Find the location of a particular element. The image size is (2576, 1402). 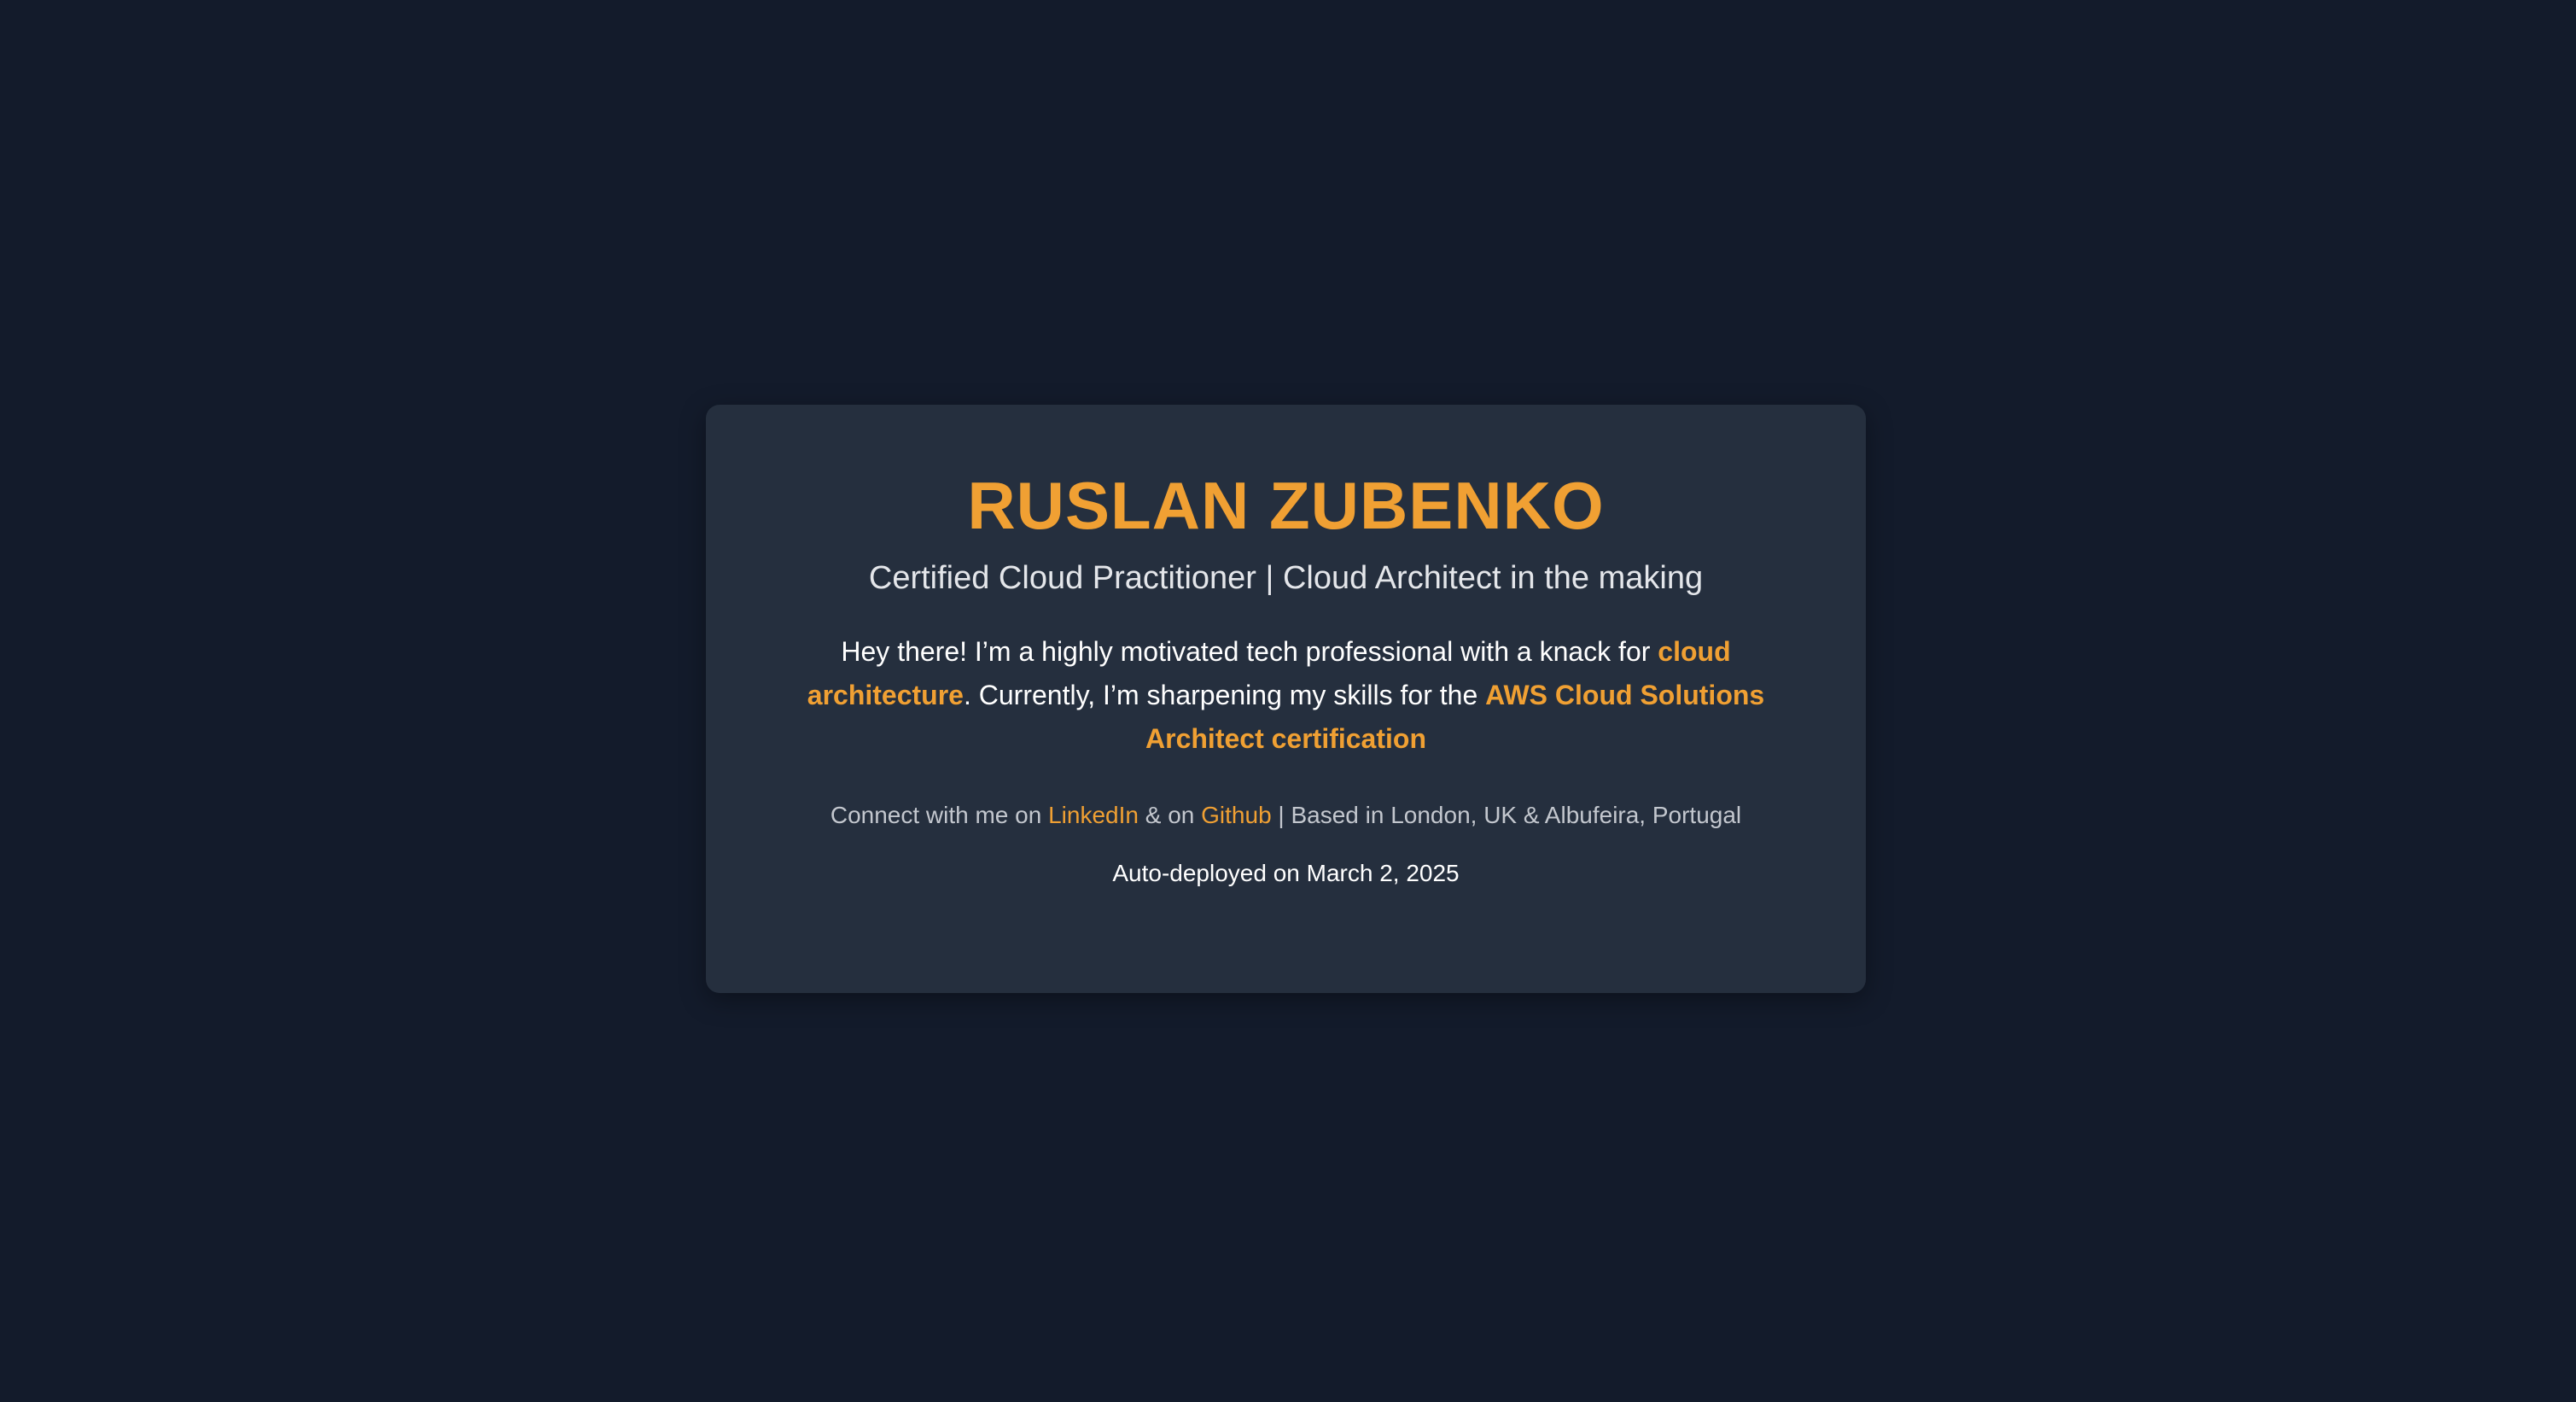

page-title: RUSLAN ZUBENKO is located at coordinates (1286, 505).